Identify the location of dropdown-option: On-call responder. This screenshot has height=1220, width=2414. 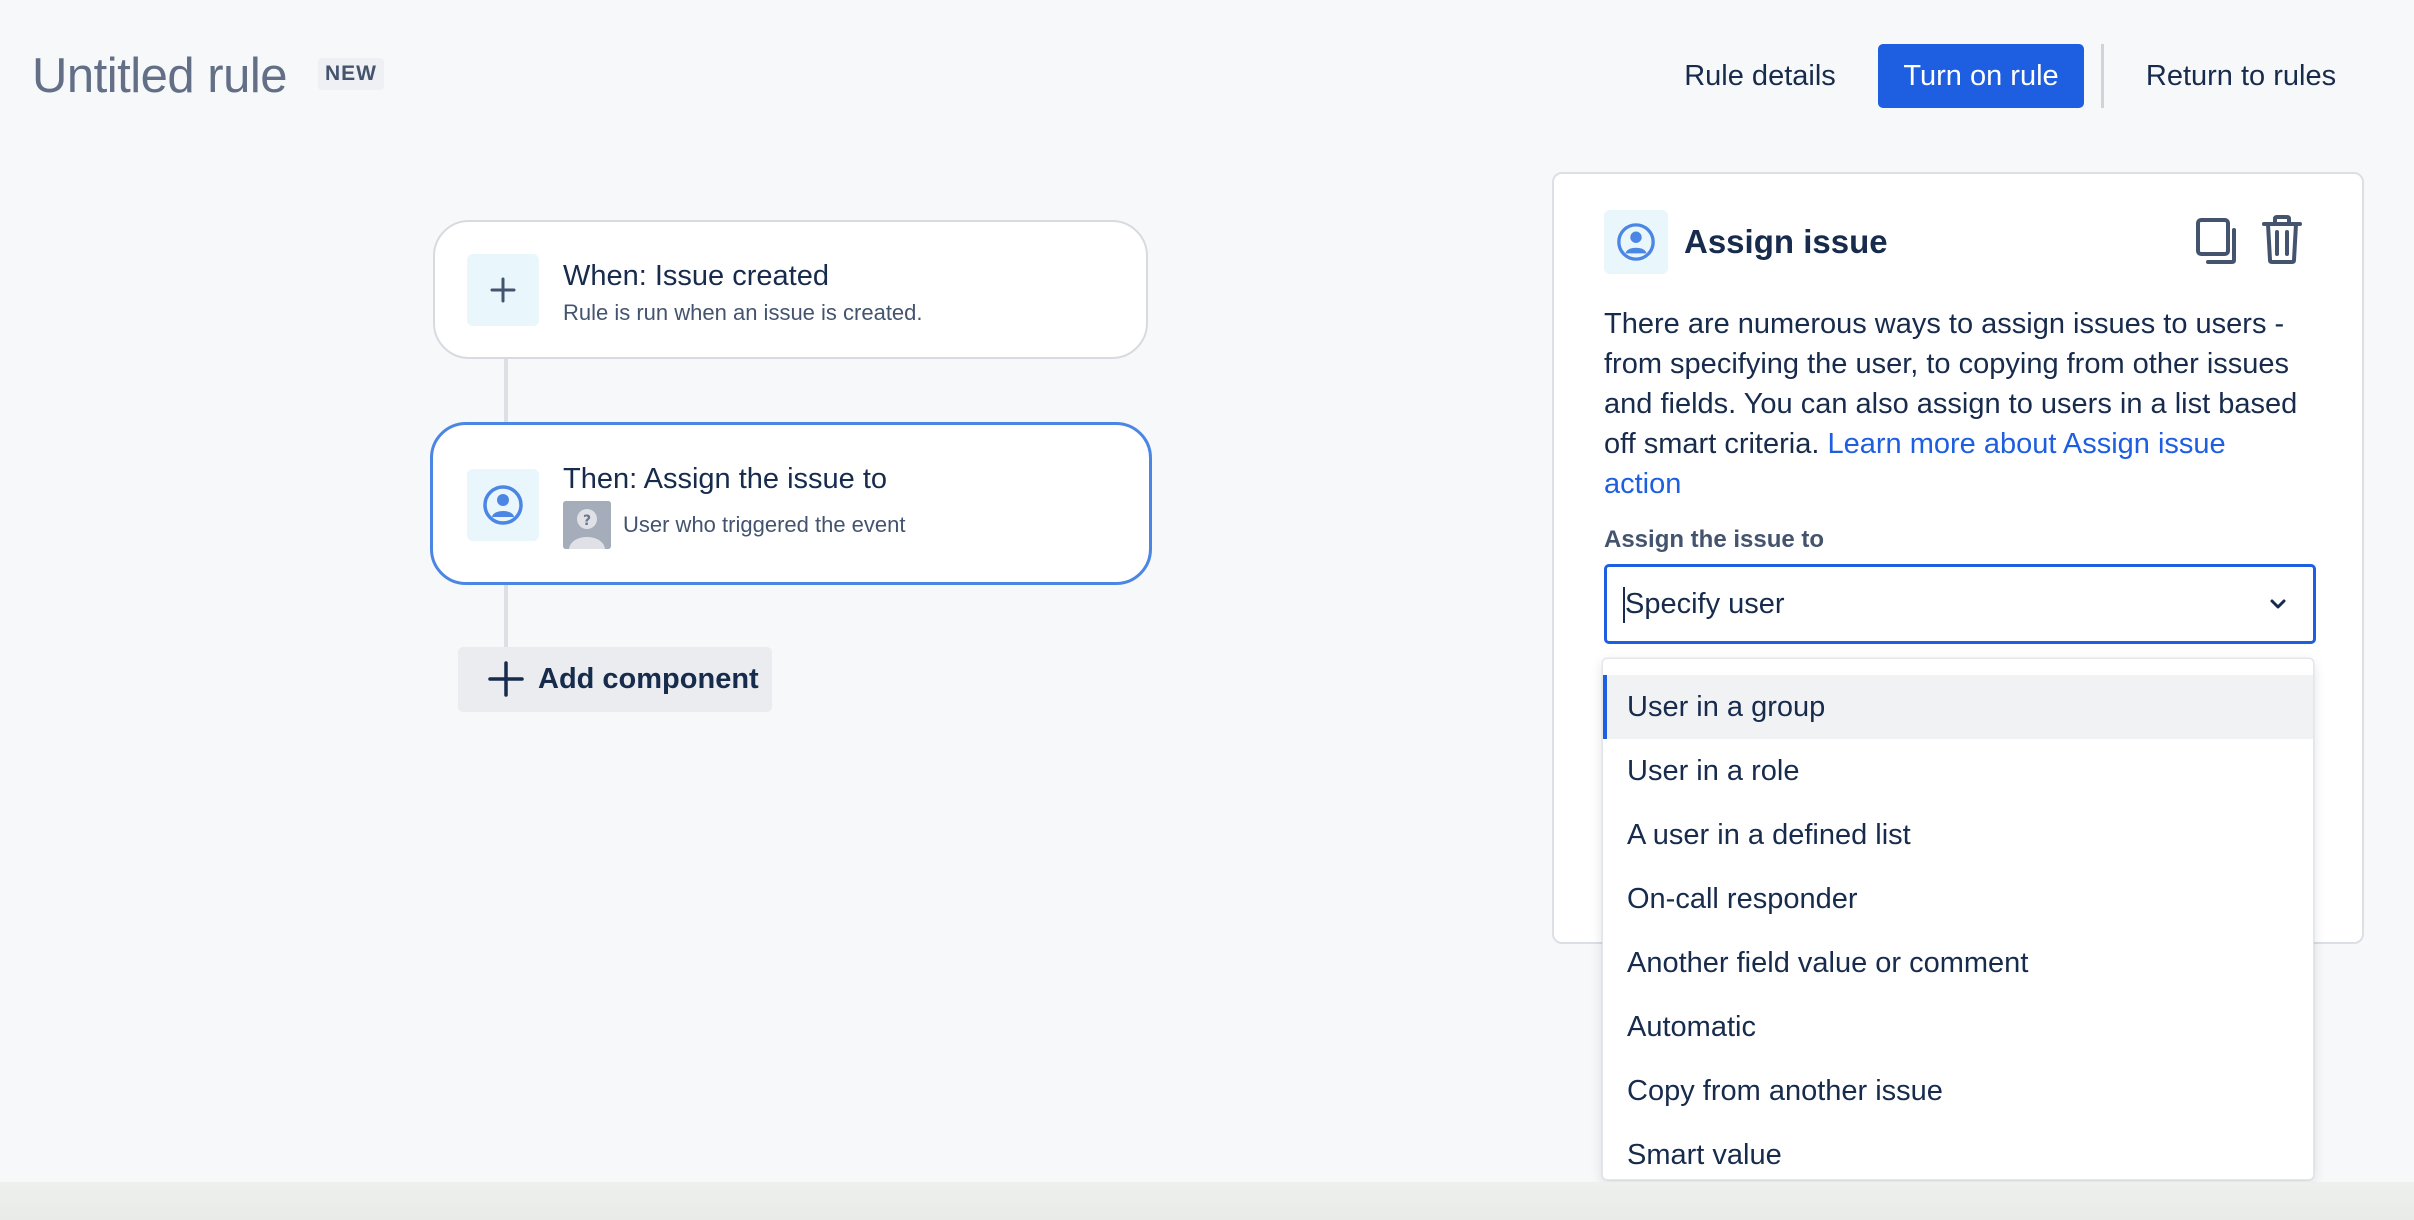
(1958, 899).